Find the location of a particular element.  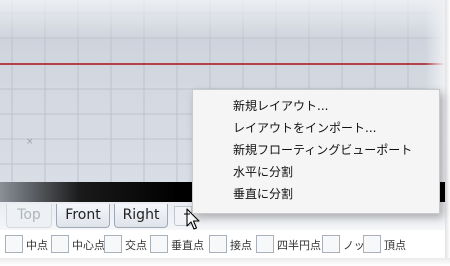

osnap-midpoint-checkbox is located at coordinates (14, 244).